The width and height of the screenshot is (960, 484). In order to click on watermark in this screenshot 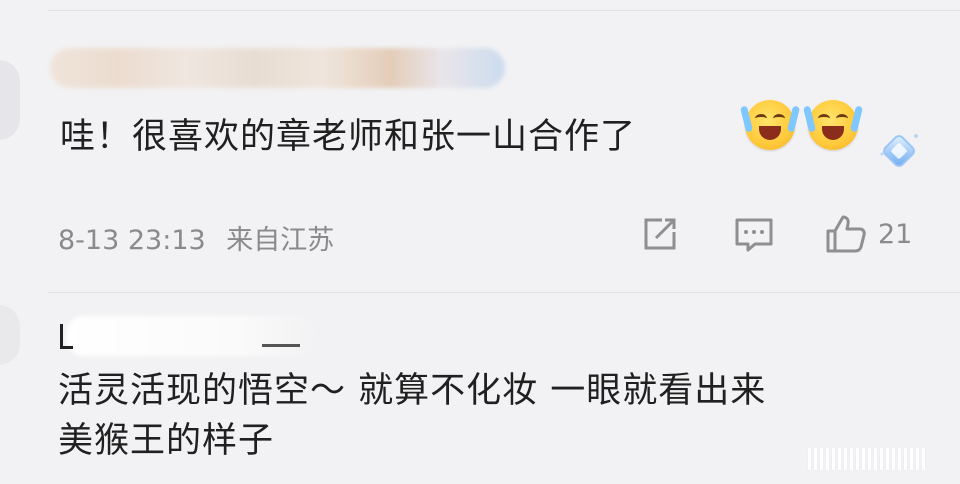, I will do `click(878, 459)`.